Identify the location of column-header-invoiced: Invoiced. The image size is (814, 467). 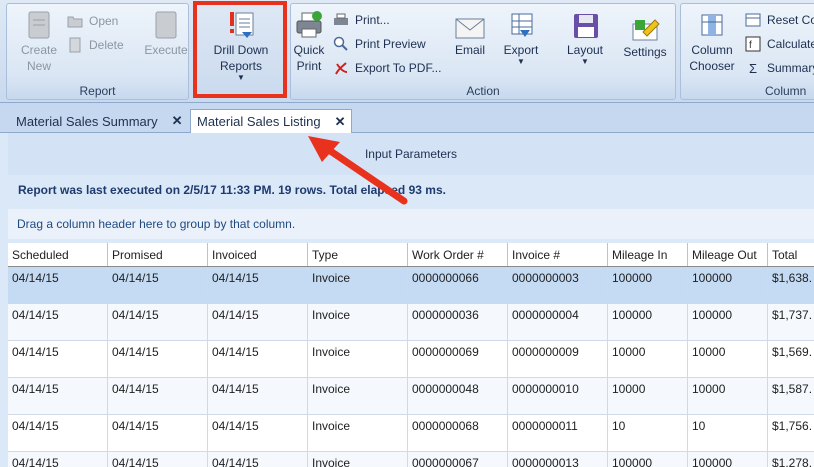
(258, 254).